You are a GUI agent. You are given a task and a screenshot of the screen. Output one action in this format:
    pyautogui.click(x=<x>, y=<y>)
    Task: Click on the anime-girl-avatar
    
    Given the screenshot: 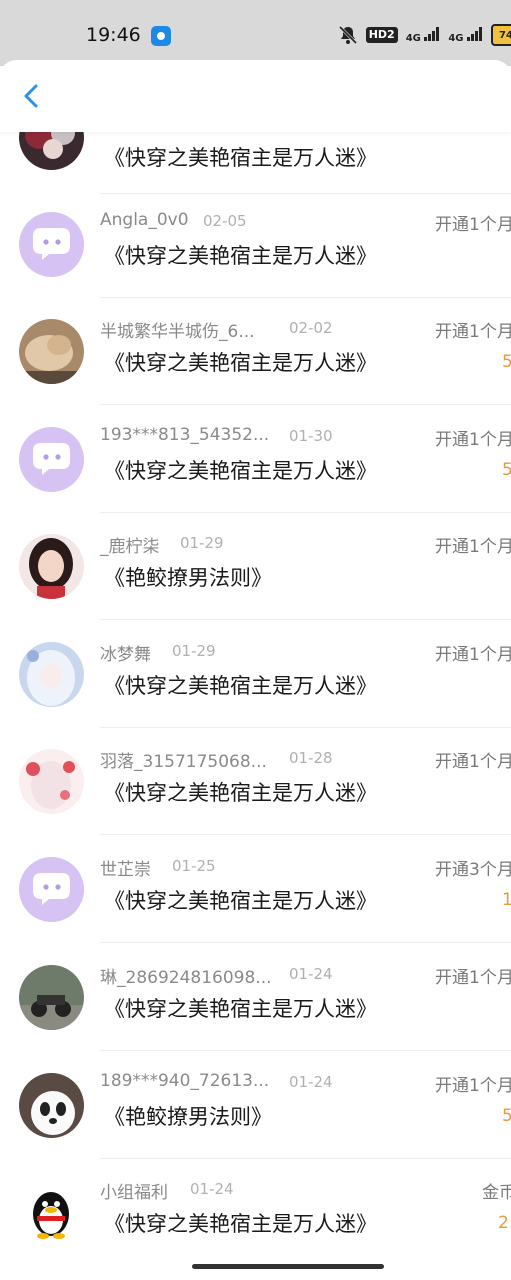 What is the action you would take?
    pyautogui.click(x=51, y=674)
    